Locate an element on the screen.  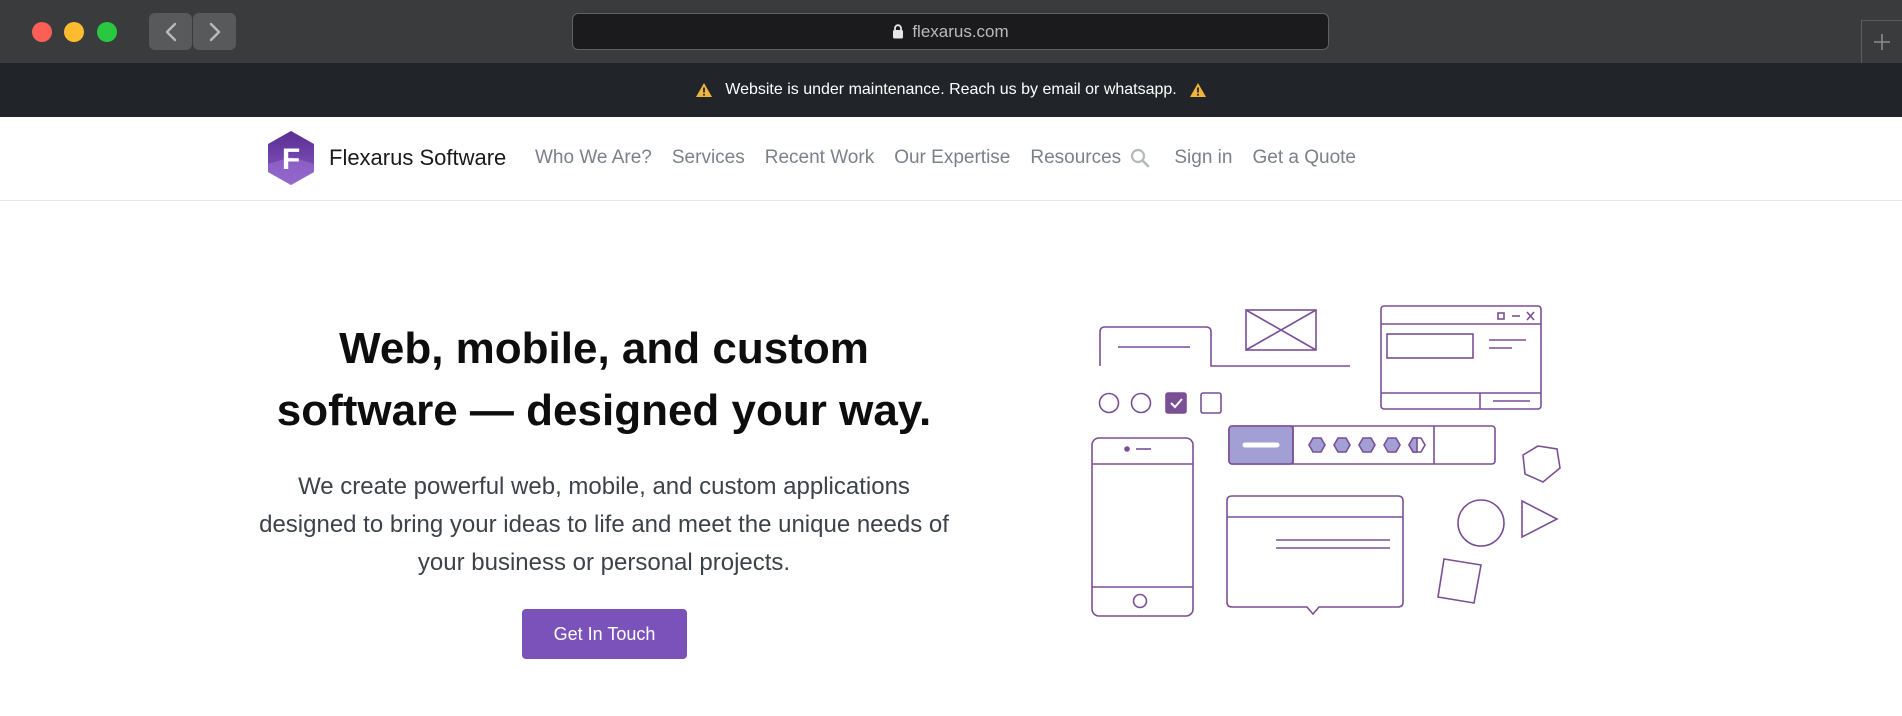
chevron-left-icon is located at coordinates (170, 31).